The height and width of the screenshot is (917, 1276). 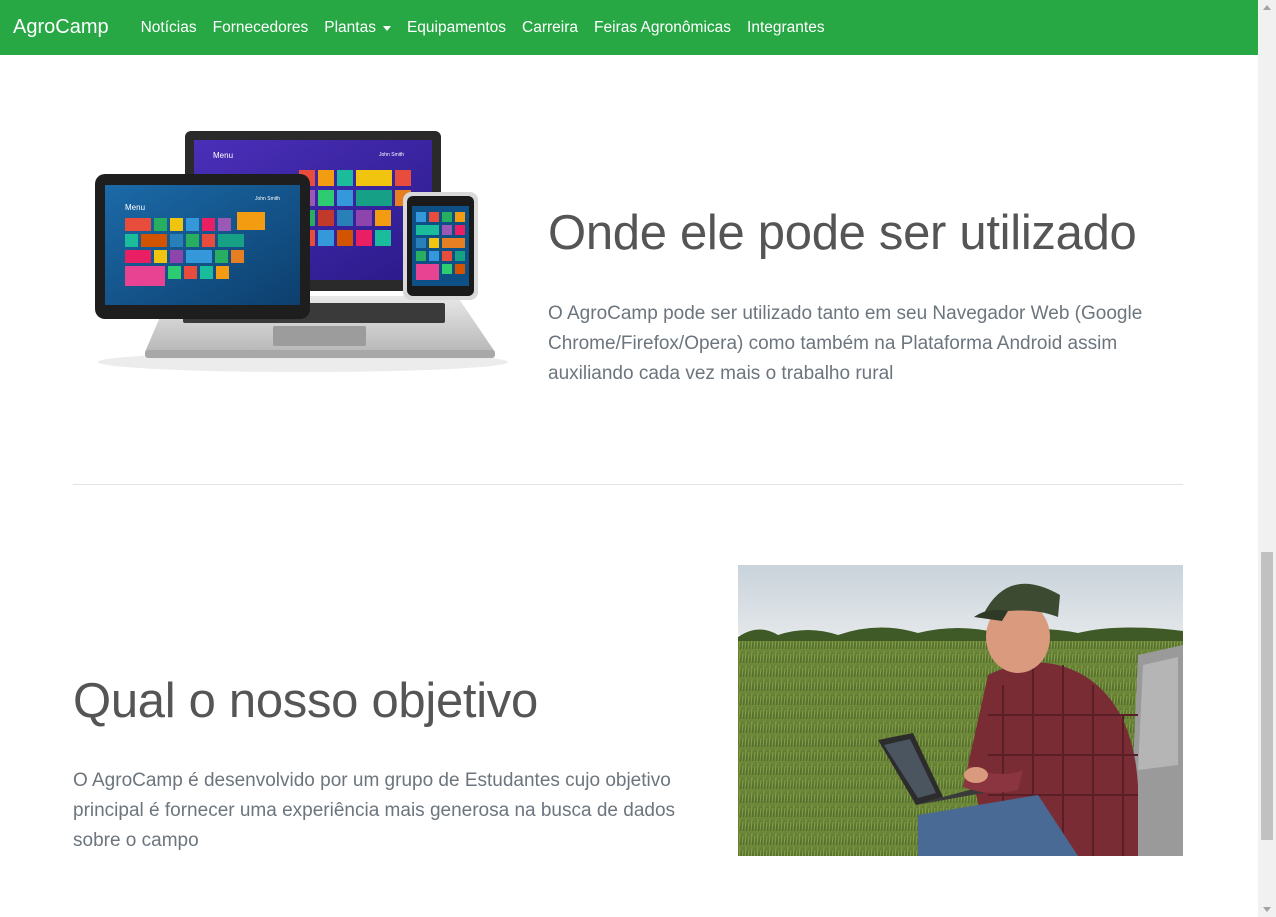 What do you see at coordinates (61, 27) in the screenshot?
I see `navbar-brand: AgroCamp` at bounding box center [61, 27].